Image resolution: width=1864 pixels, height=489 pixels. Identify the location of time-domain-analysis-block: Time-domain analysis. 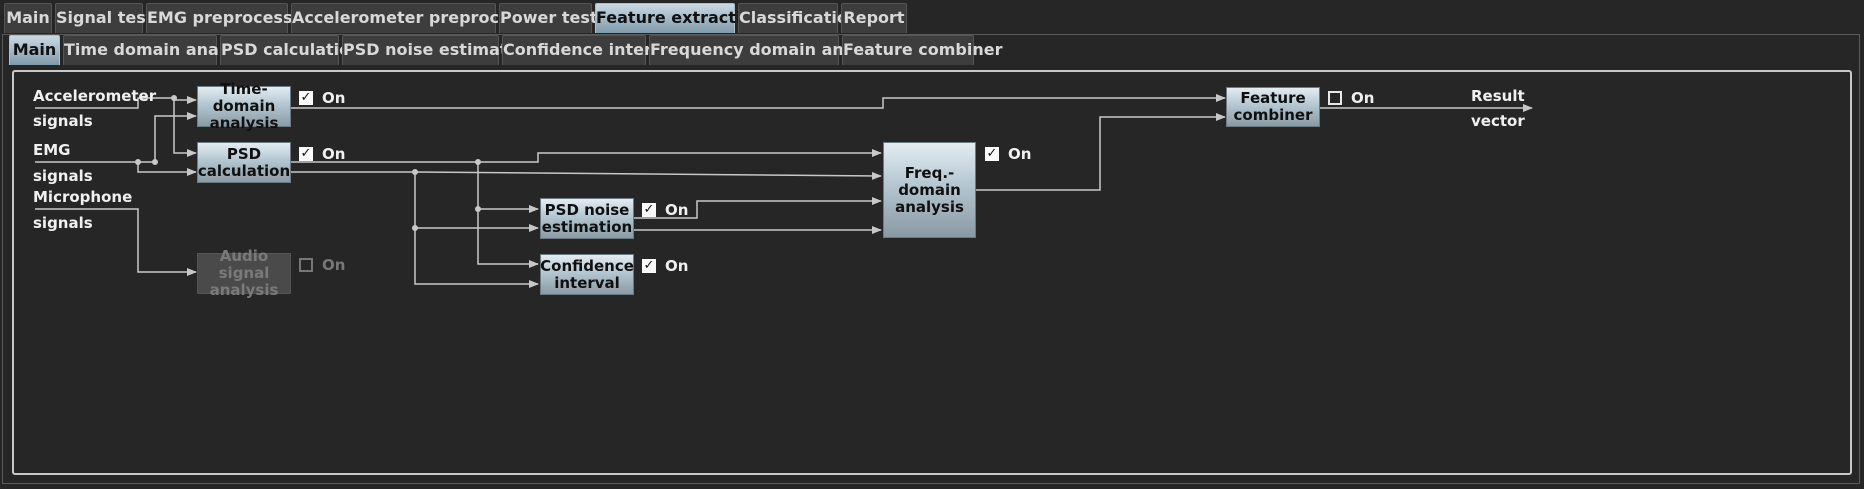
(244, 106).